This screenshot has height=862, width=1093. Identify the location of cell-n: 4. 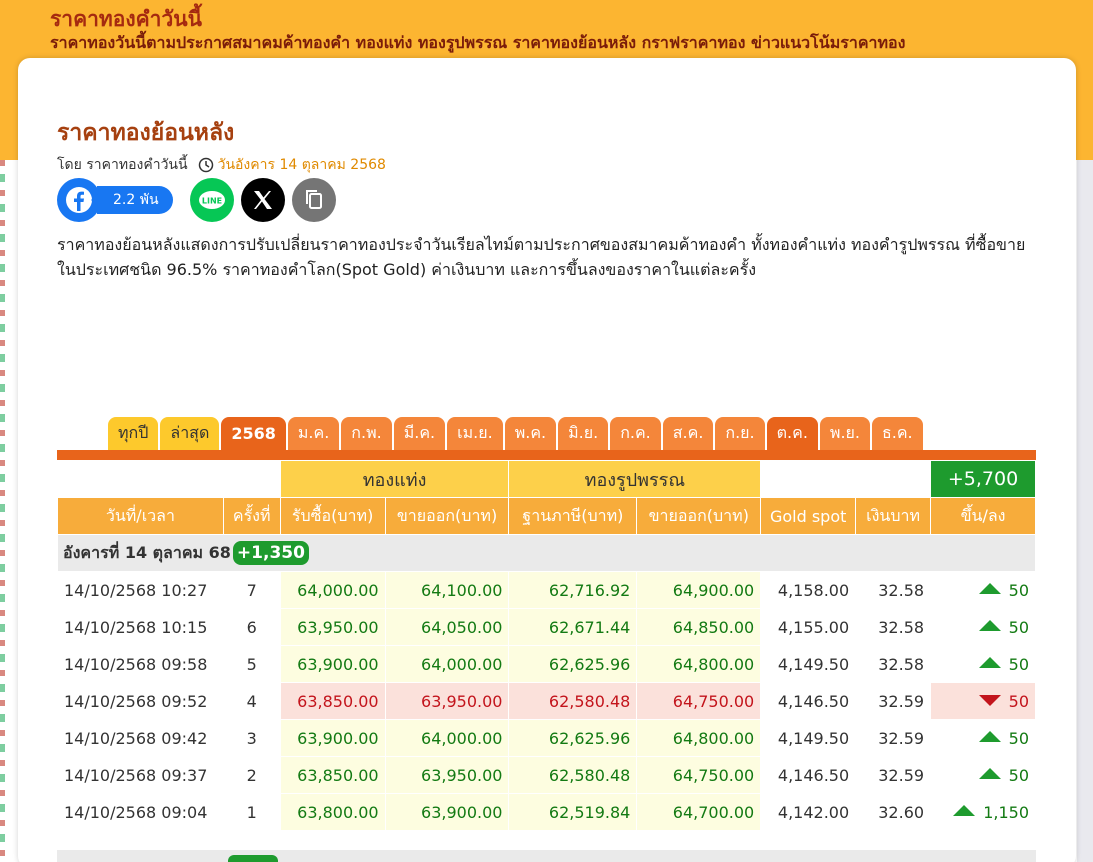
(251, 701).